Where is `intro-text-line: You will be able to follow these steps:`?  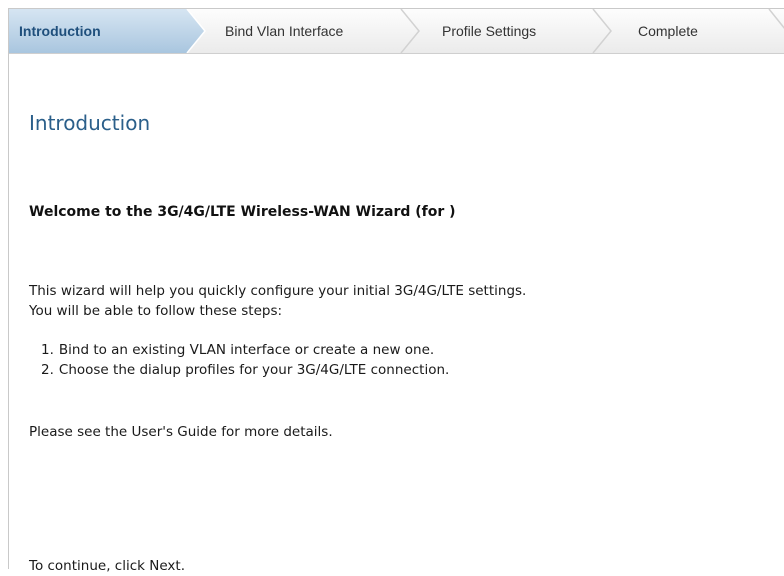 intro-text-line: You will be able to follow these steps: is located at coordinates (156, 311).